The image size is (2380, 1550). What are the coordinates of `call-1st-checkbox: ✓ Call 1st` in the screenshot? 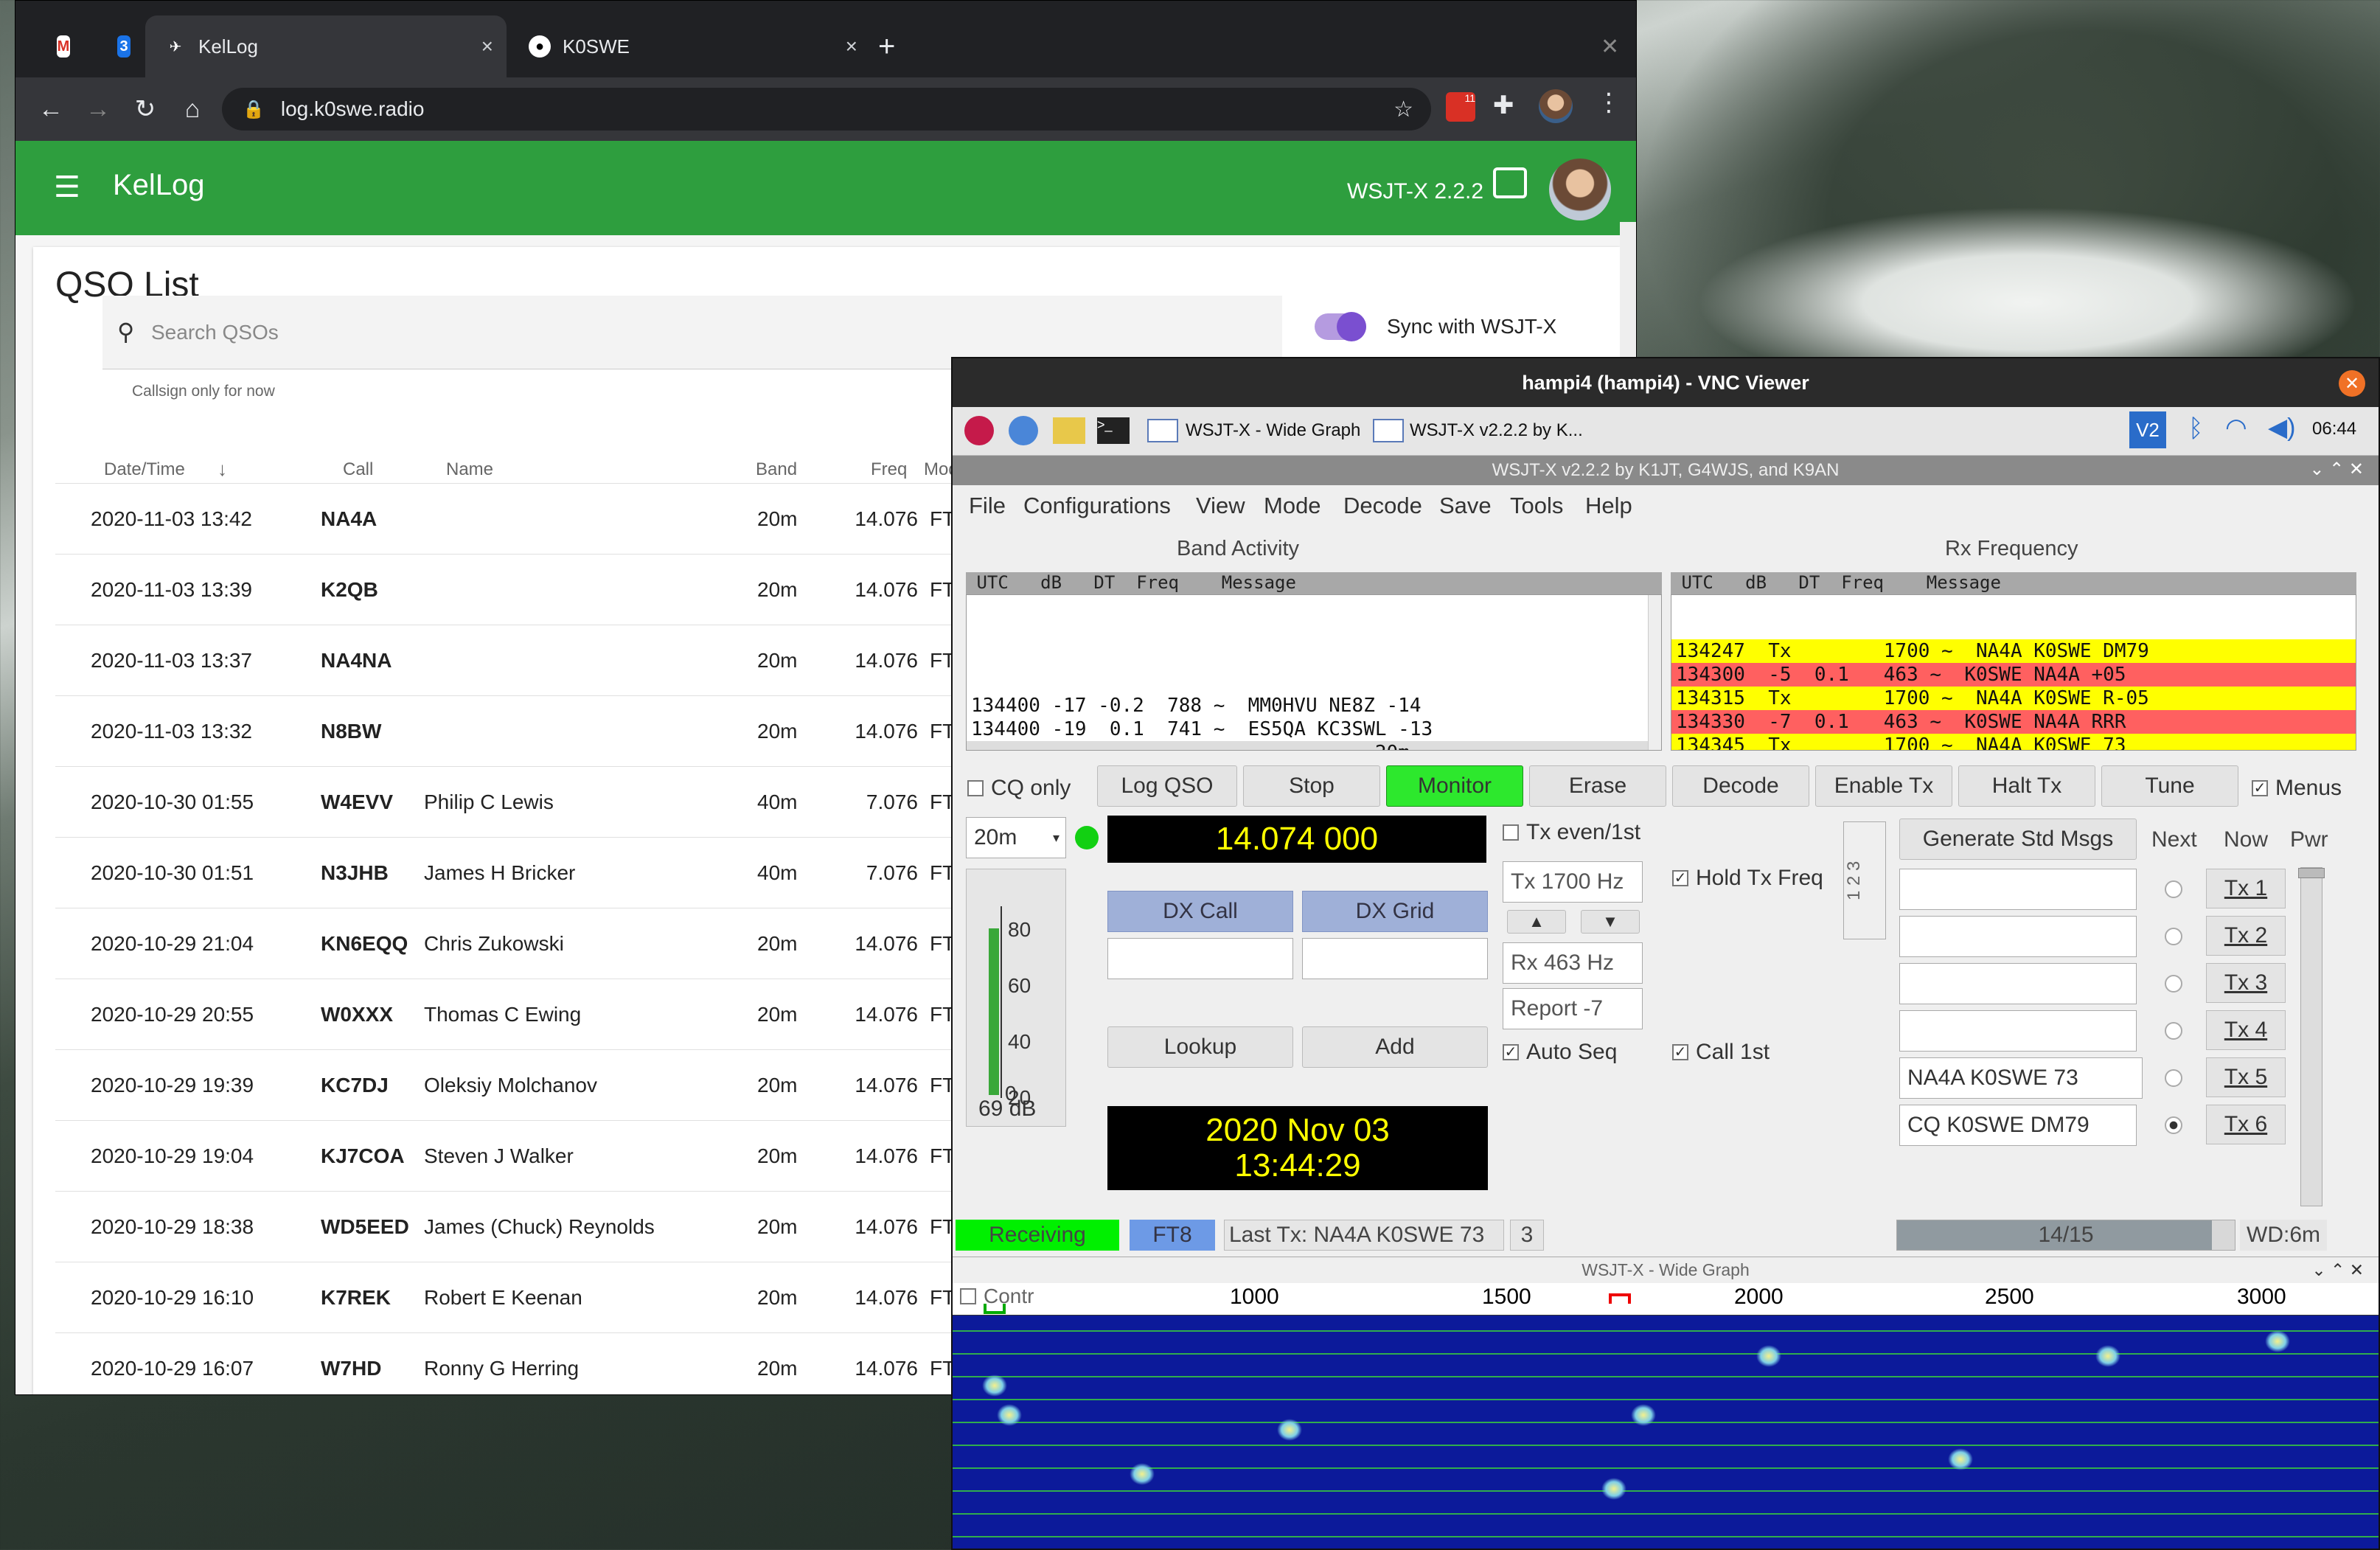 It's located at (1721, 1052).